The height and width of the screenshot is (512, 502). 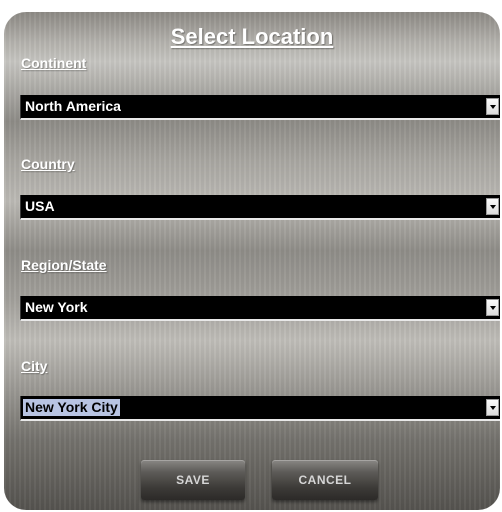 What do you see at coordinates (325, 480) in the screenshot?
I see `cancel-button: CANCEL` at bounding box center [325, 480].